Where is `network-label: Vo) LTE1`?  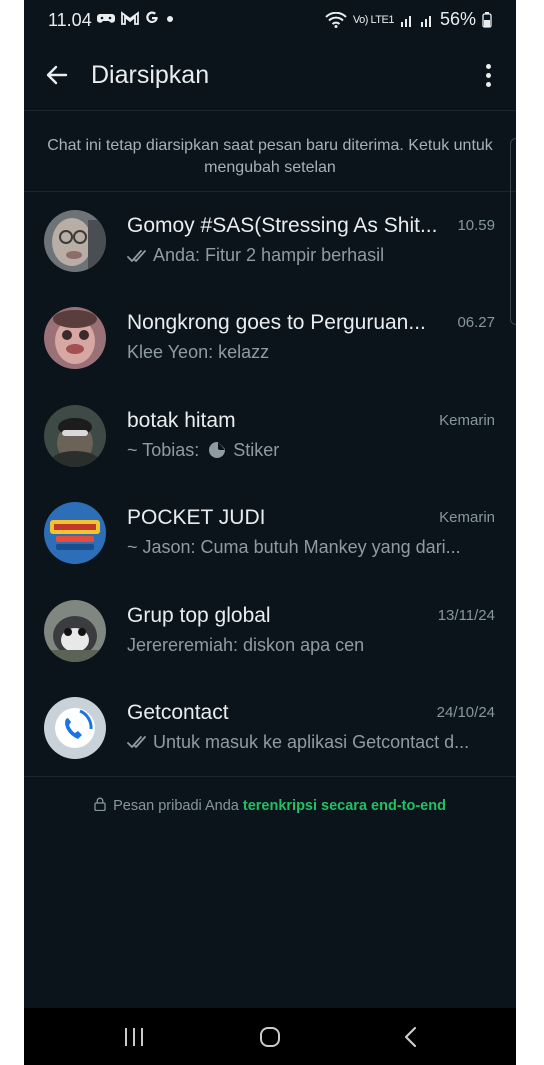 network-label: Vo) LTE1 is located at coordinates (373, 19).